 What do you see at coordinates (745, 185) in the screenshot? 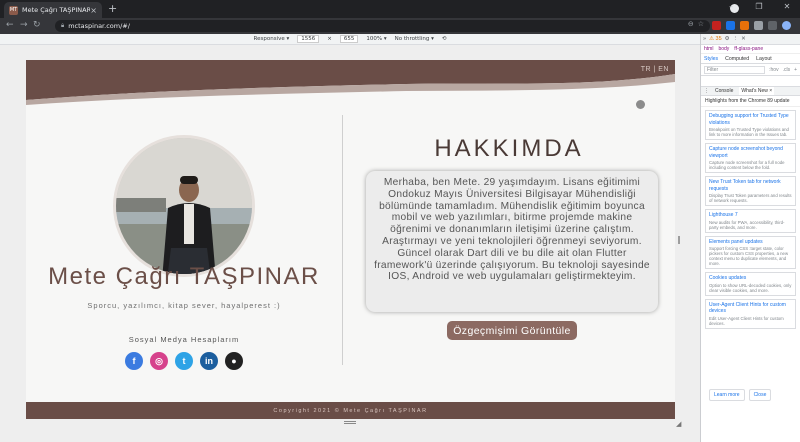
I see `list-item-title: New Trust Token tab for network requests` at bounding box center [745, 185].